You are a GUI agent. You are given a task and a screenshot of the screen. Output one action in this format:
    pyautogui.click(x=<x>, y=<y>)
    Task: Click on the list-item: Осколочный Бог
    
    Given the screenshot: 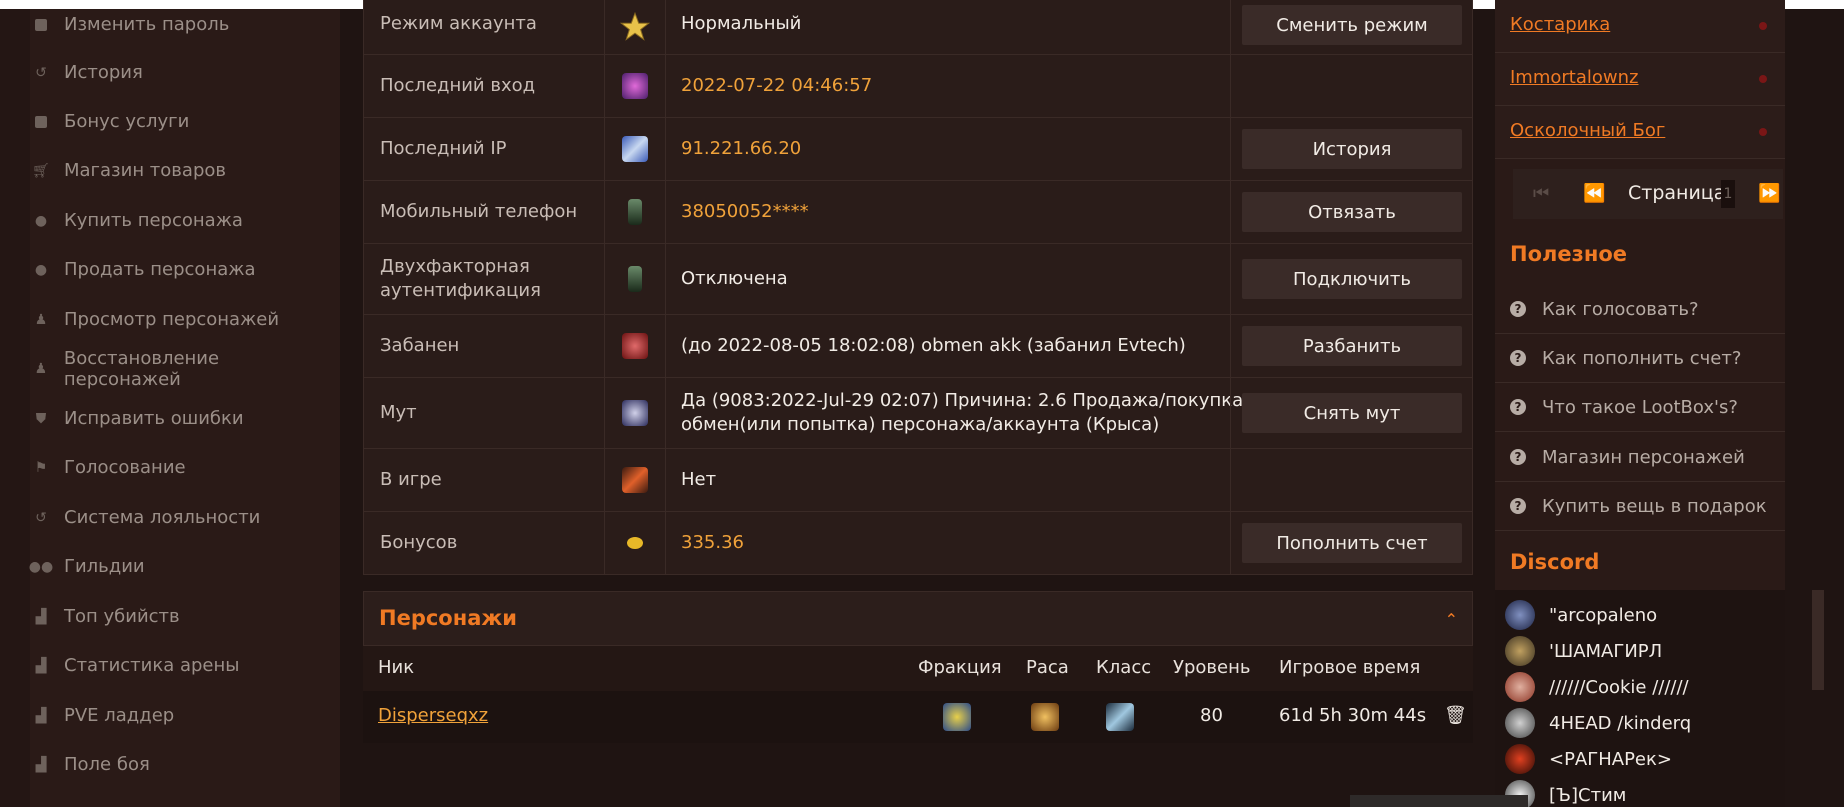 What is the action you would take?
    pyautogui.click(x=1640, y=132)
    